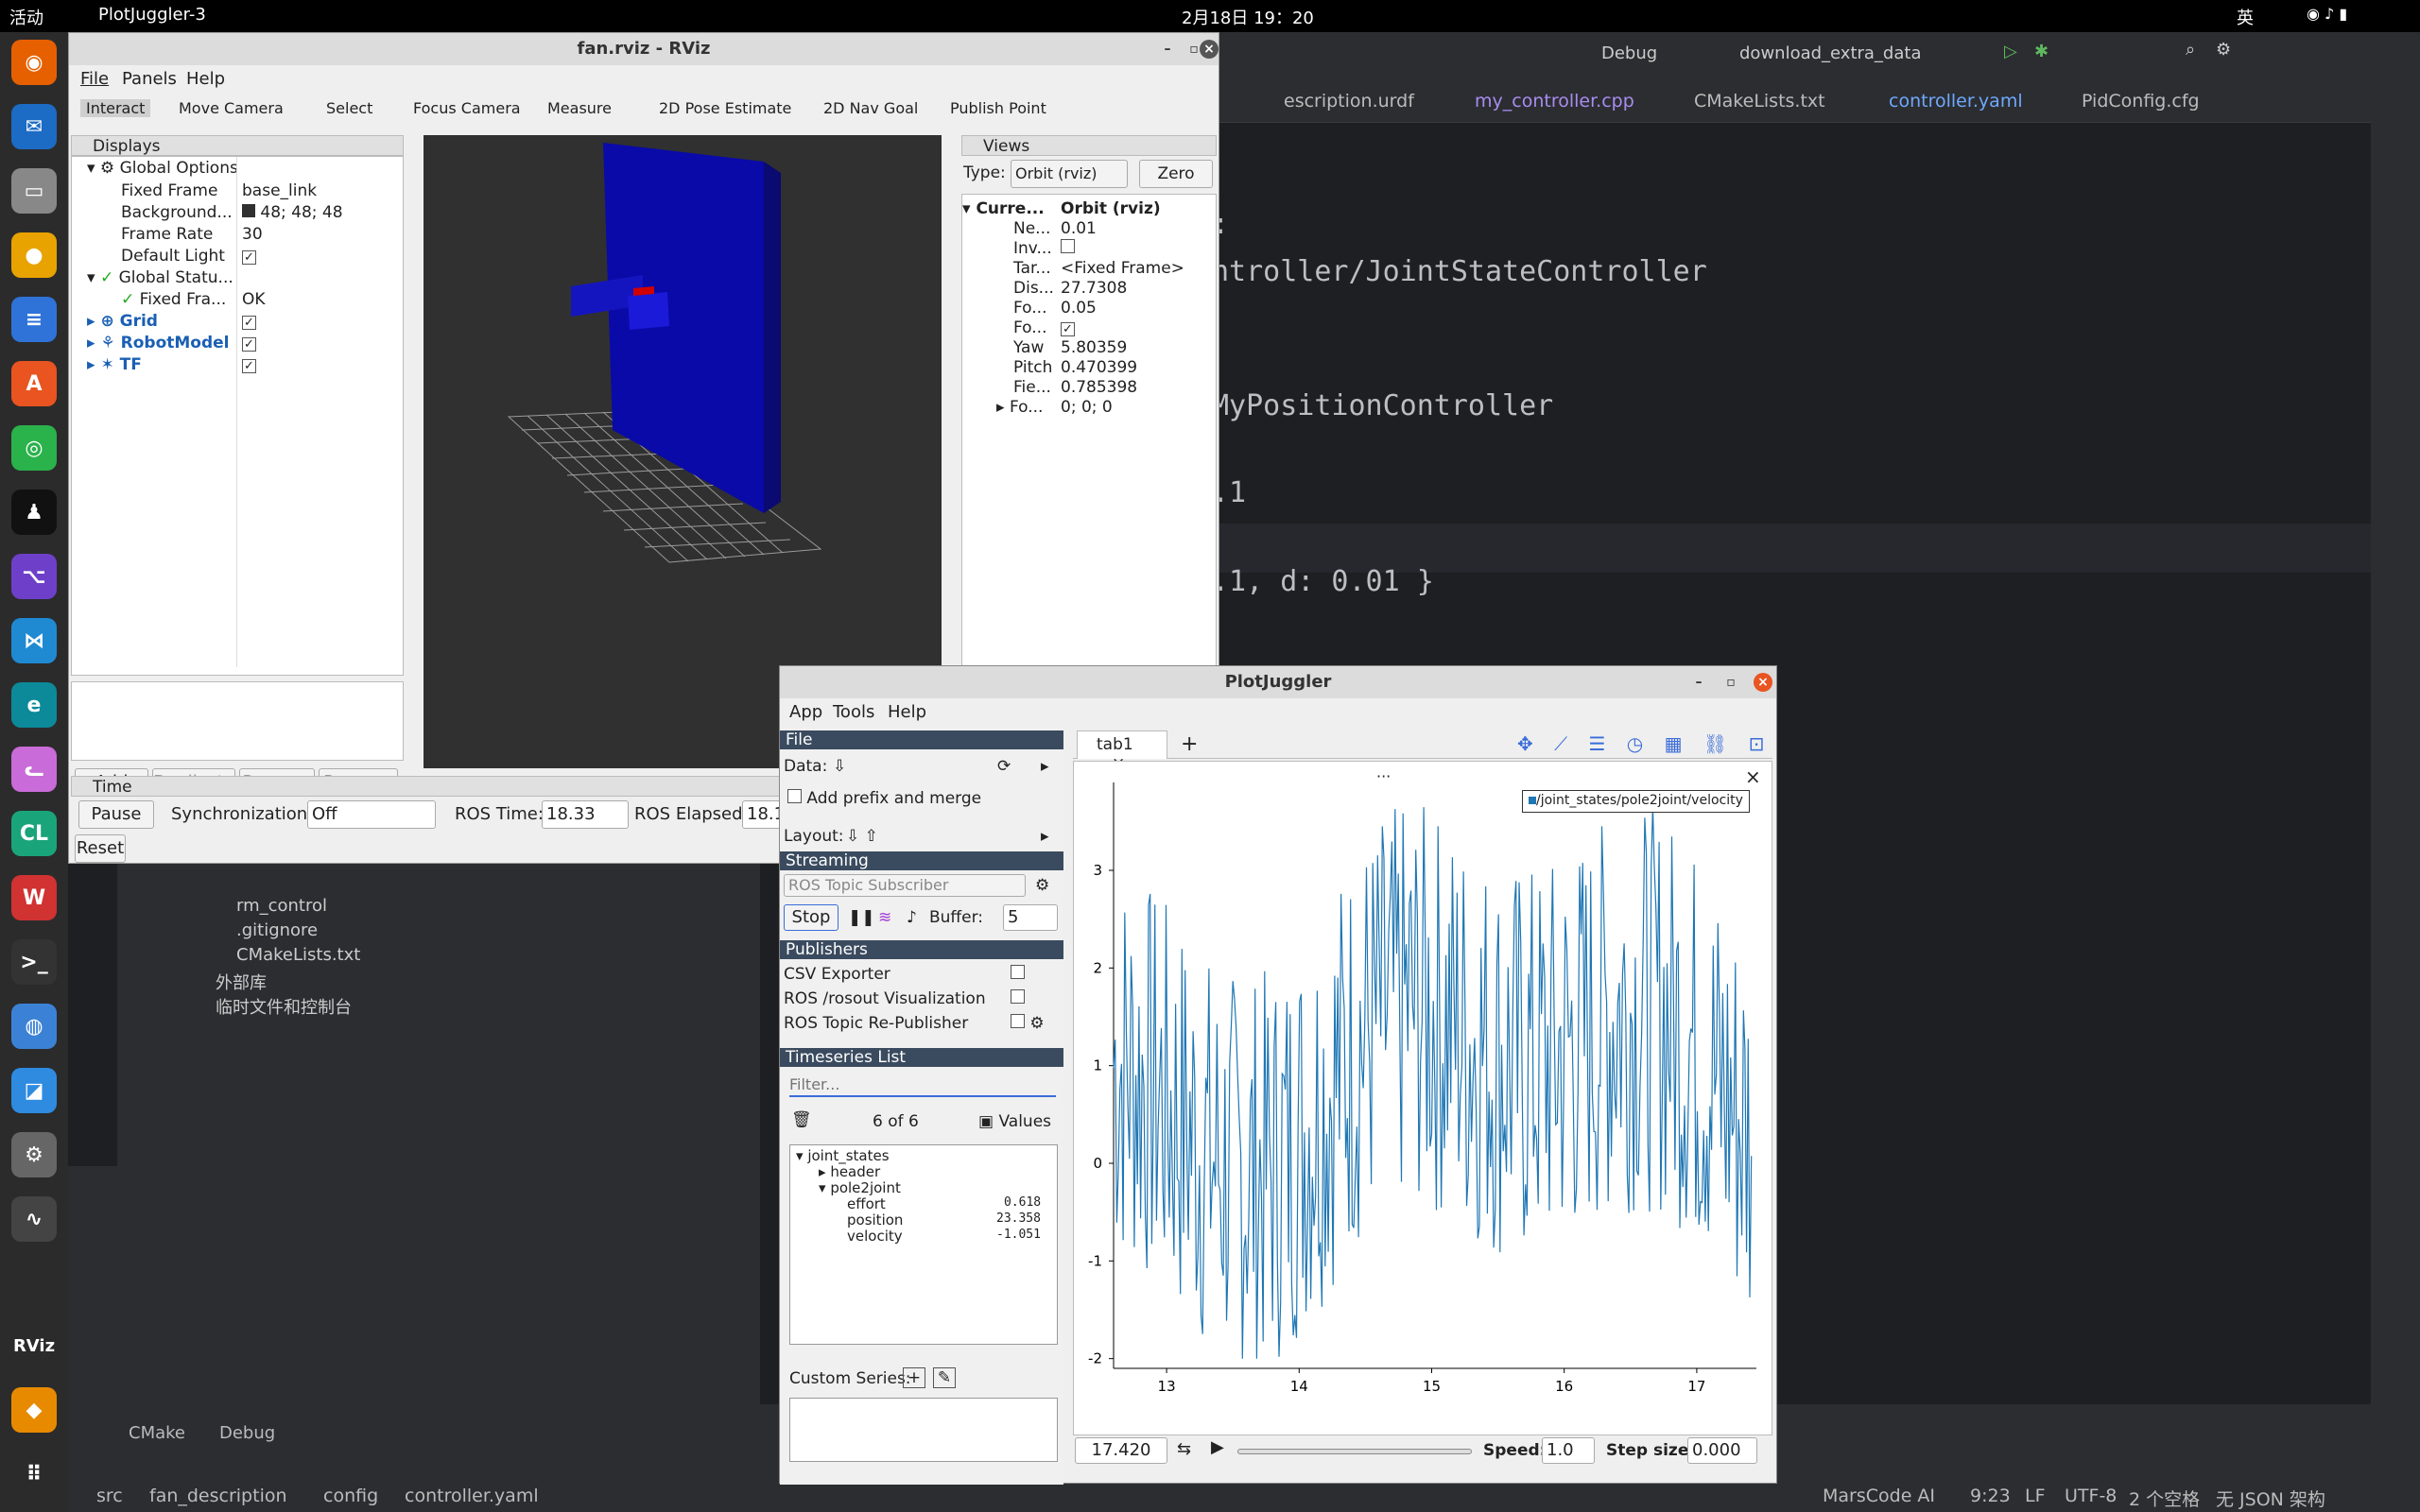 This screenshot has height=1512, width=2420. I want to click on view-value: Orbit (rviz), so click(1111, 208).